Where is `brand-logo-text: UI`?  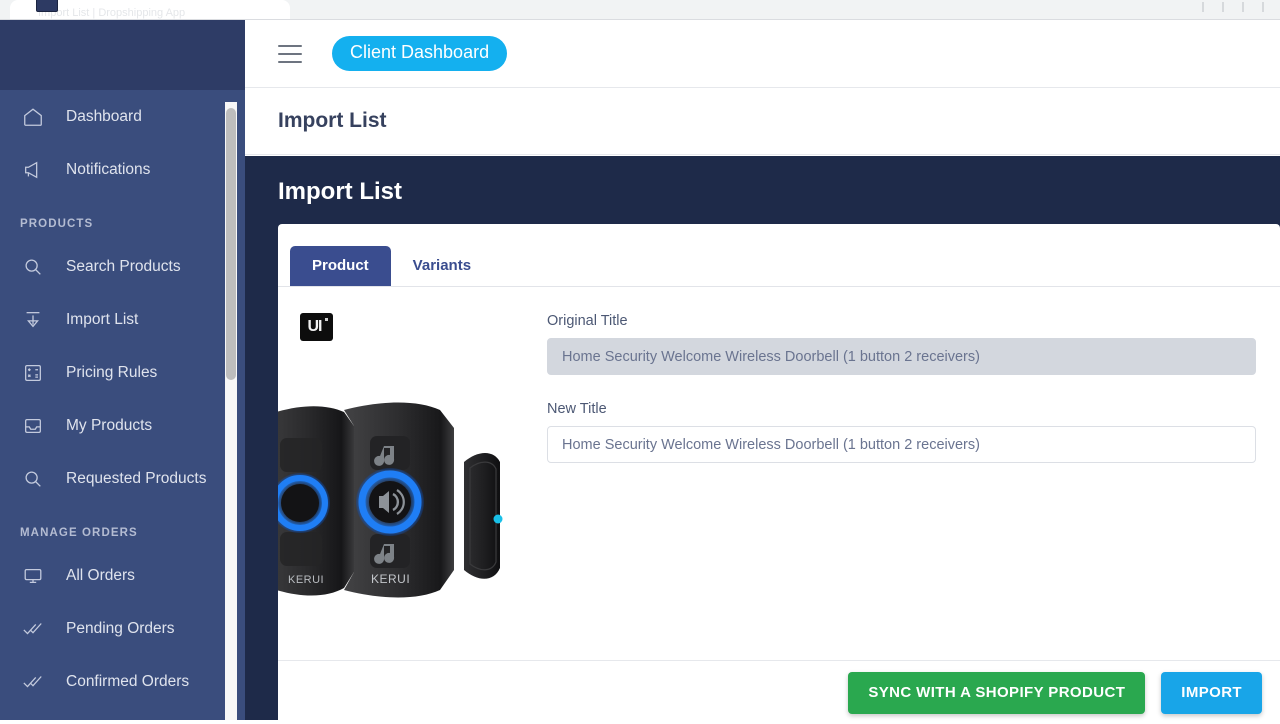 brand-logo-text: UI is located at coordinates (315, 326).